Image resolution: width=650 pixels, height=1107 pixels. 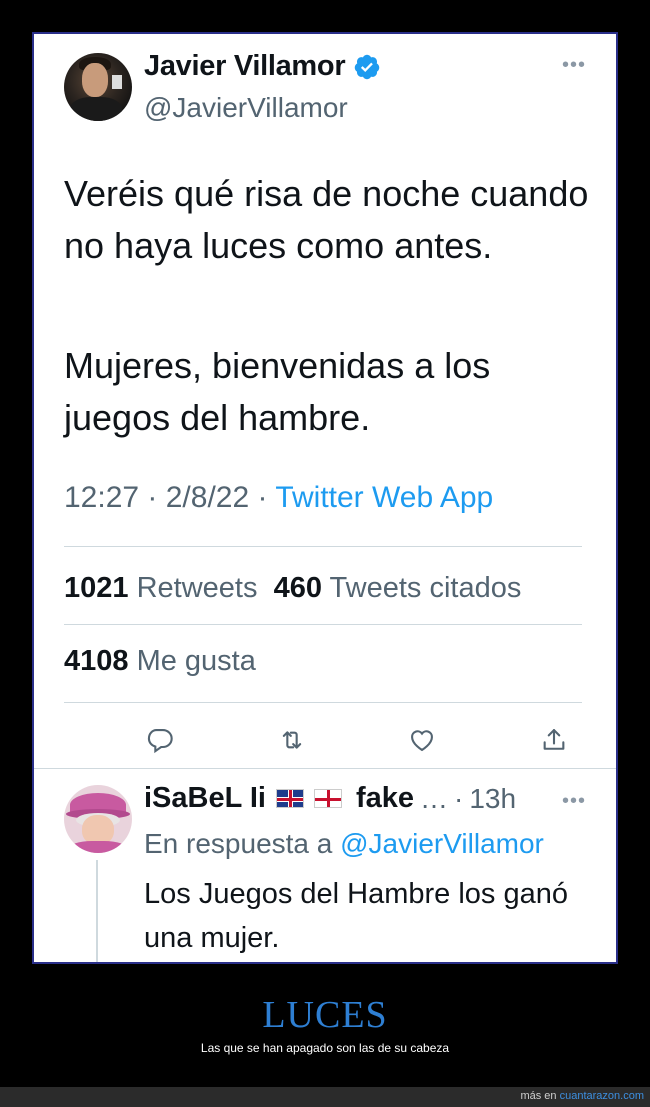 I want to click on author-name-row: Javier Villamor, so click(x=262, y=66).